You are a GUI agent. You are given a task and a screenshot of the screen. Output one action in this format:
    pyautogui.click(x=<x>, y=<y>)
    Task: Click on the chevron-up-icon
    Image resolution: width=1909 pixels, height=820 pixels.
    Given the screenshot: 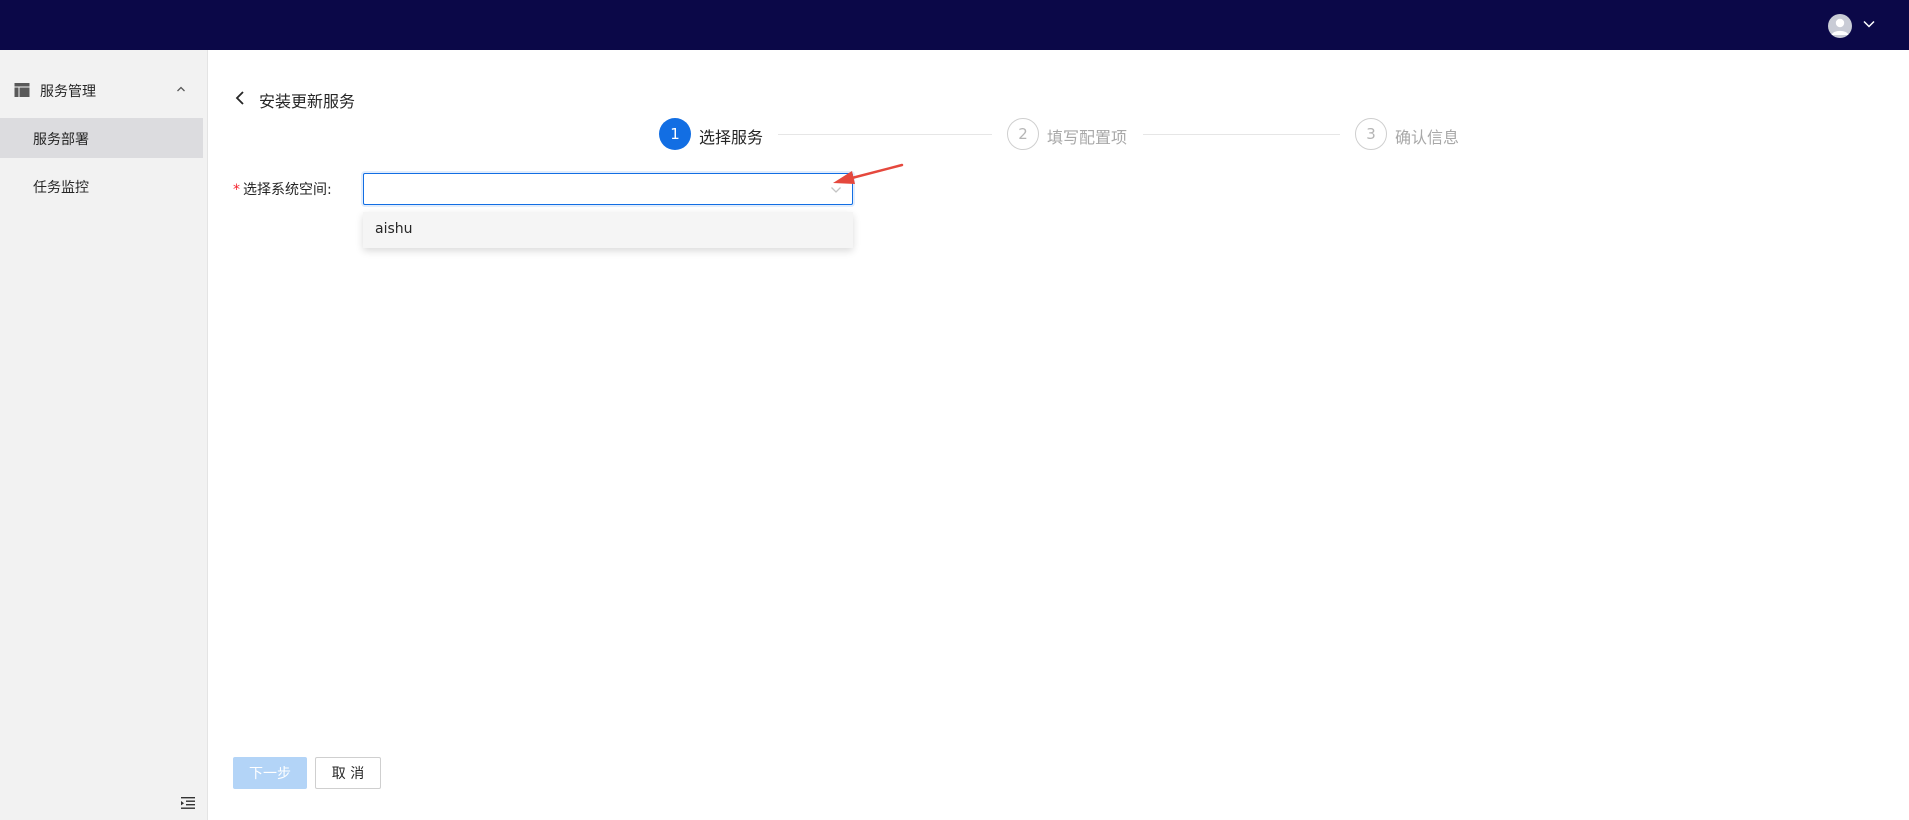 What is the action you would take?
    pyautogui.click(x=181, y=89)
    